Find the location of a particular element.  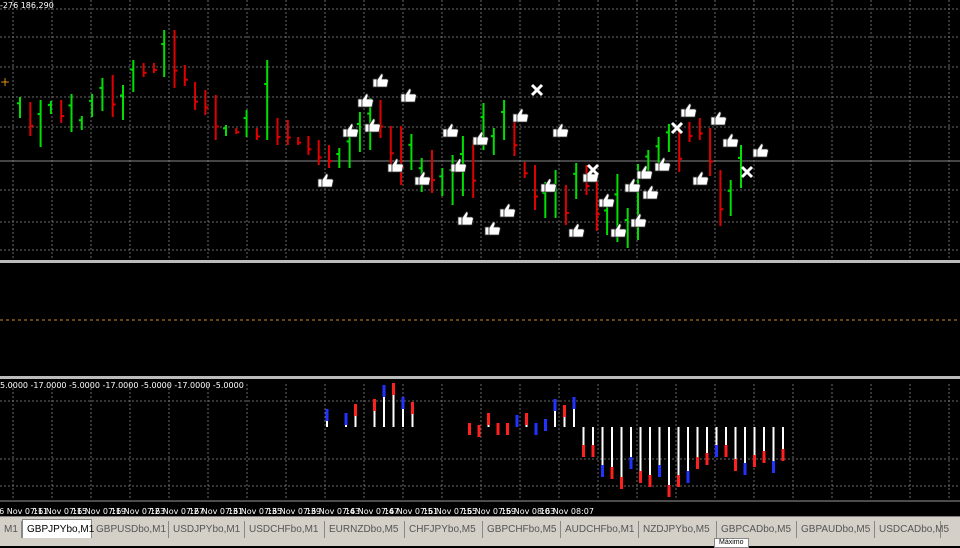

price-marker: + is located at coordinates (5, 82).